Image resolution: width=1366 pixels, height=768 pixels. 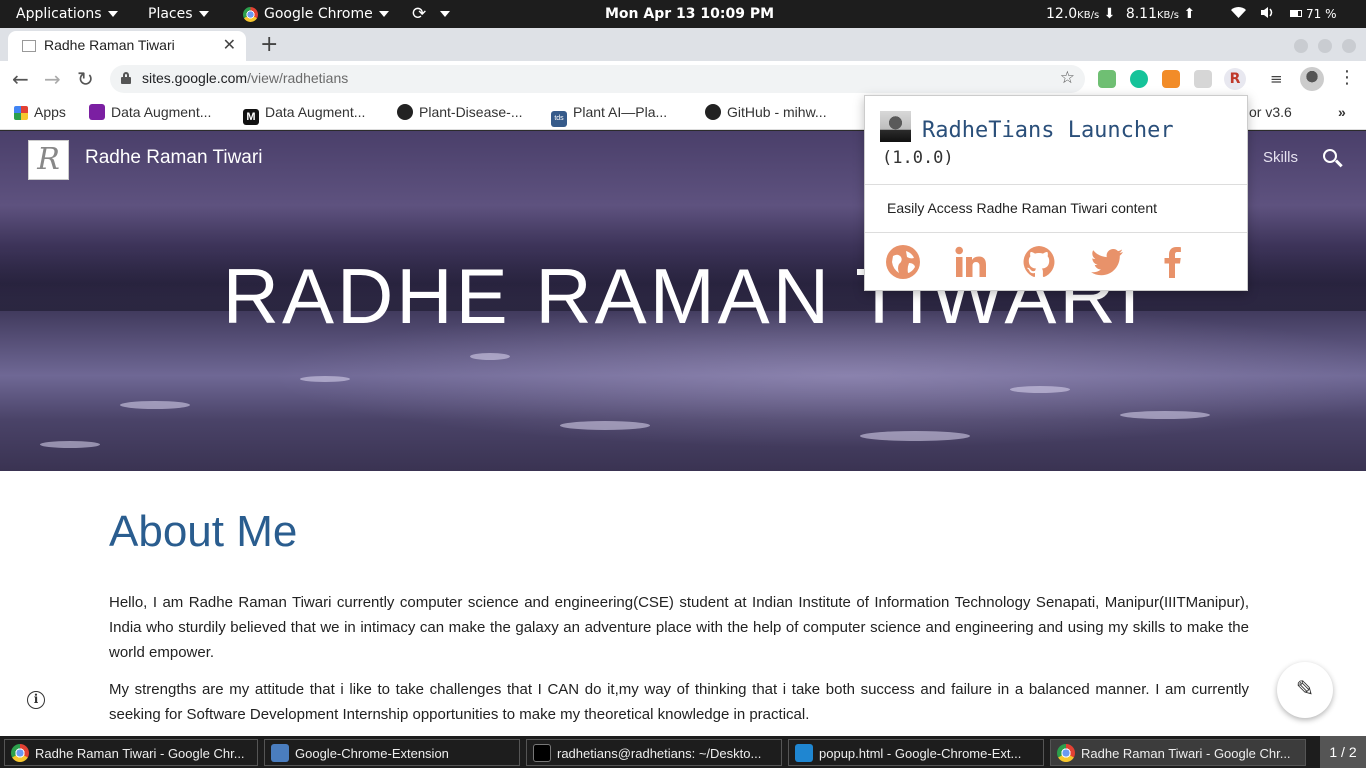 I want to click on battery-icon, so click(x=1296, y=13).